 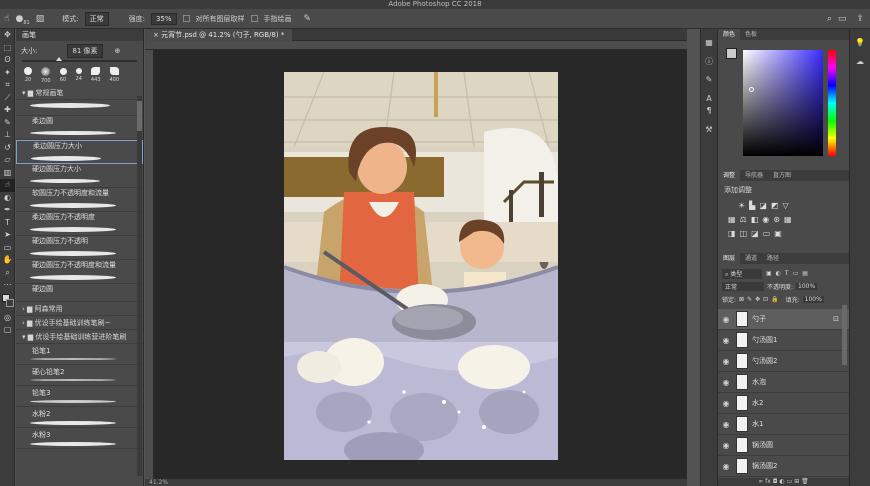 I want to click on brush-item: 铅笔1, so click(x=79, y=354).